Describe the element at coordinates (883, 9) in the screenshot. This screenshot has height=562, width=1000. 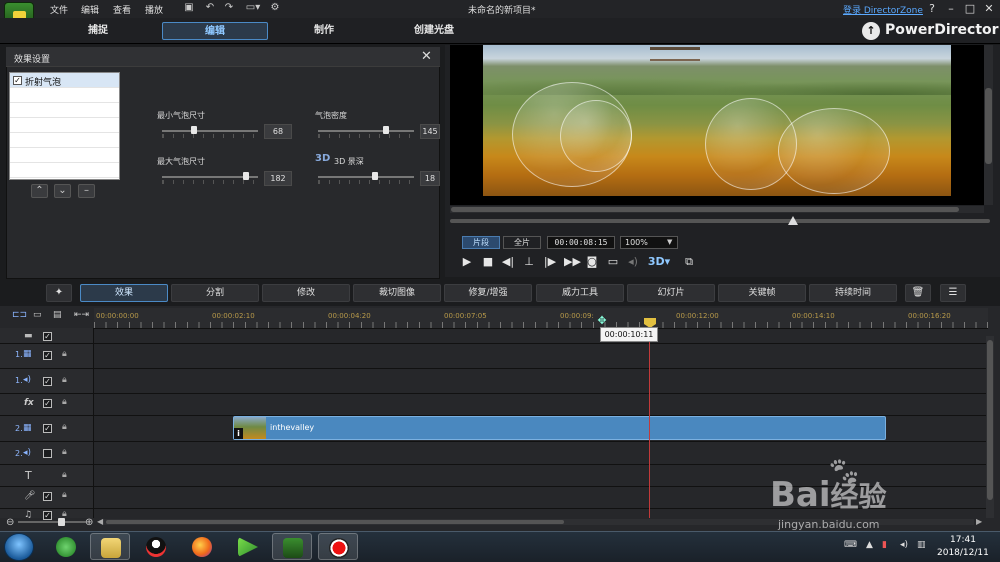
I see `login-directorzone-link: 登录 DirectorZone` at that location.